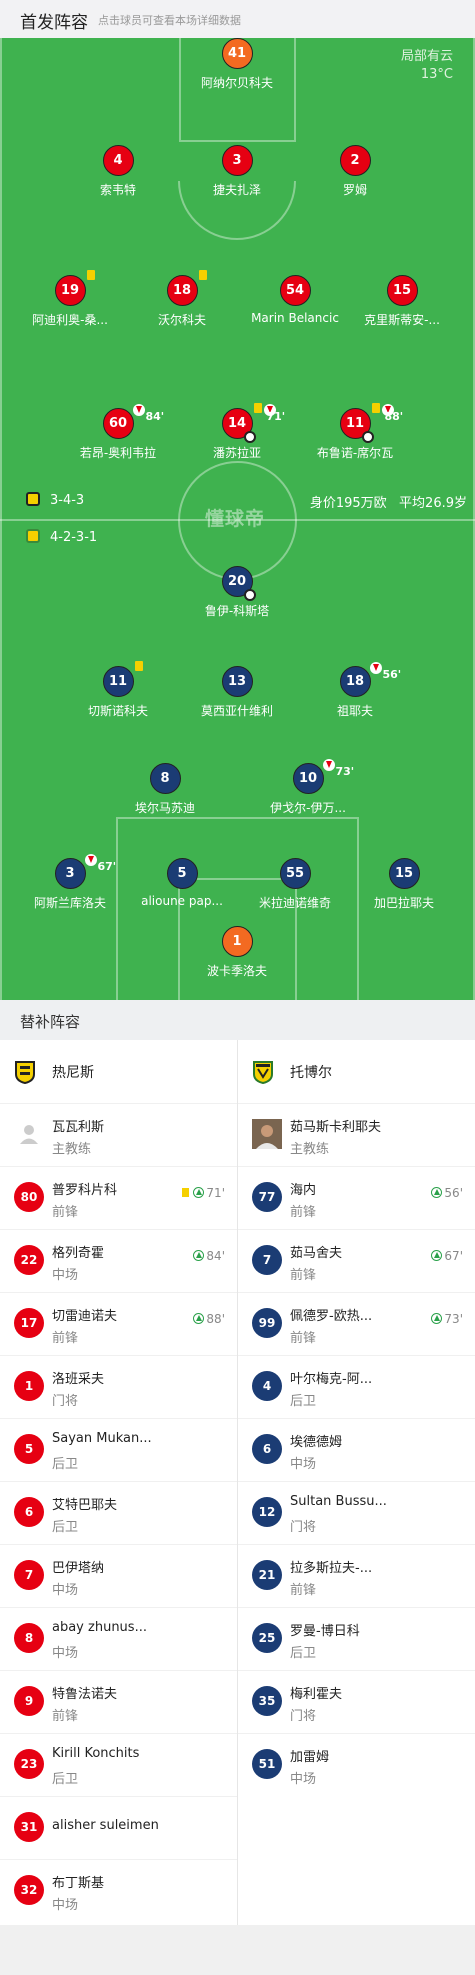 This screenshot has height=1975, width=475. I want to click on home-team-row: 热尼斯, so click(118, 1071).